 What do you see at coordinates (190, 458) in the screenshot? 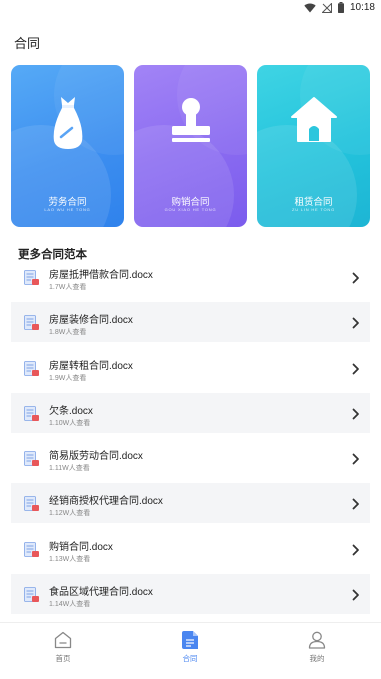
I see `list-item: 简易版劳动合同.docx 1.11W人查看` at bounding box center [190, 458].